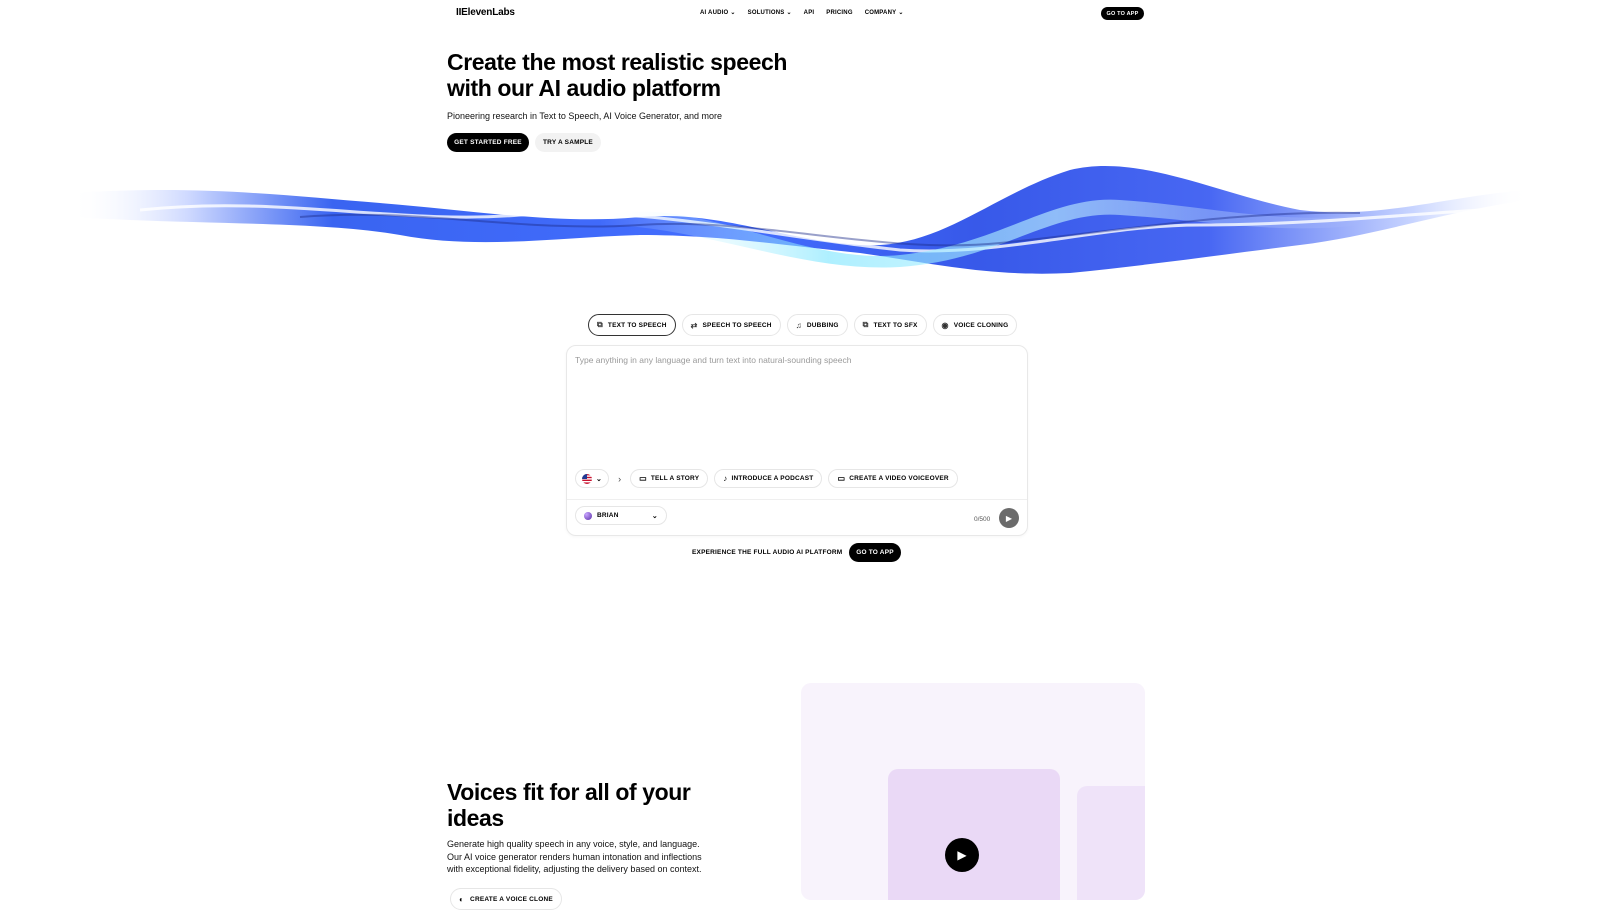  Describe the element at coordinates (945, 325) in the screenshot. I see `voice-cloning-icon: ◉` at that location.